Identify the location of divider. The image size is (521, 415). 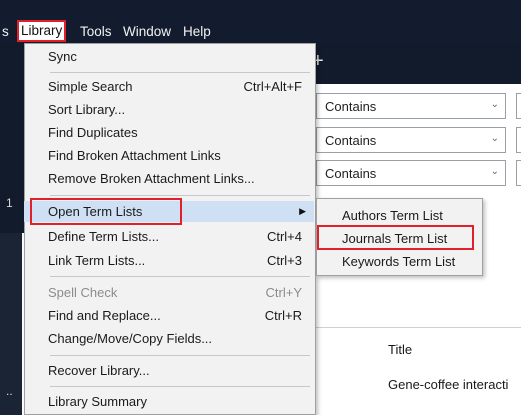
(418, 327).